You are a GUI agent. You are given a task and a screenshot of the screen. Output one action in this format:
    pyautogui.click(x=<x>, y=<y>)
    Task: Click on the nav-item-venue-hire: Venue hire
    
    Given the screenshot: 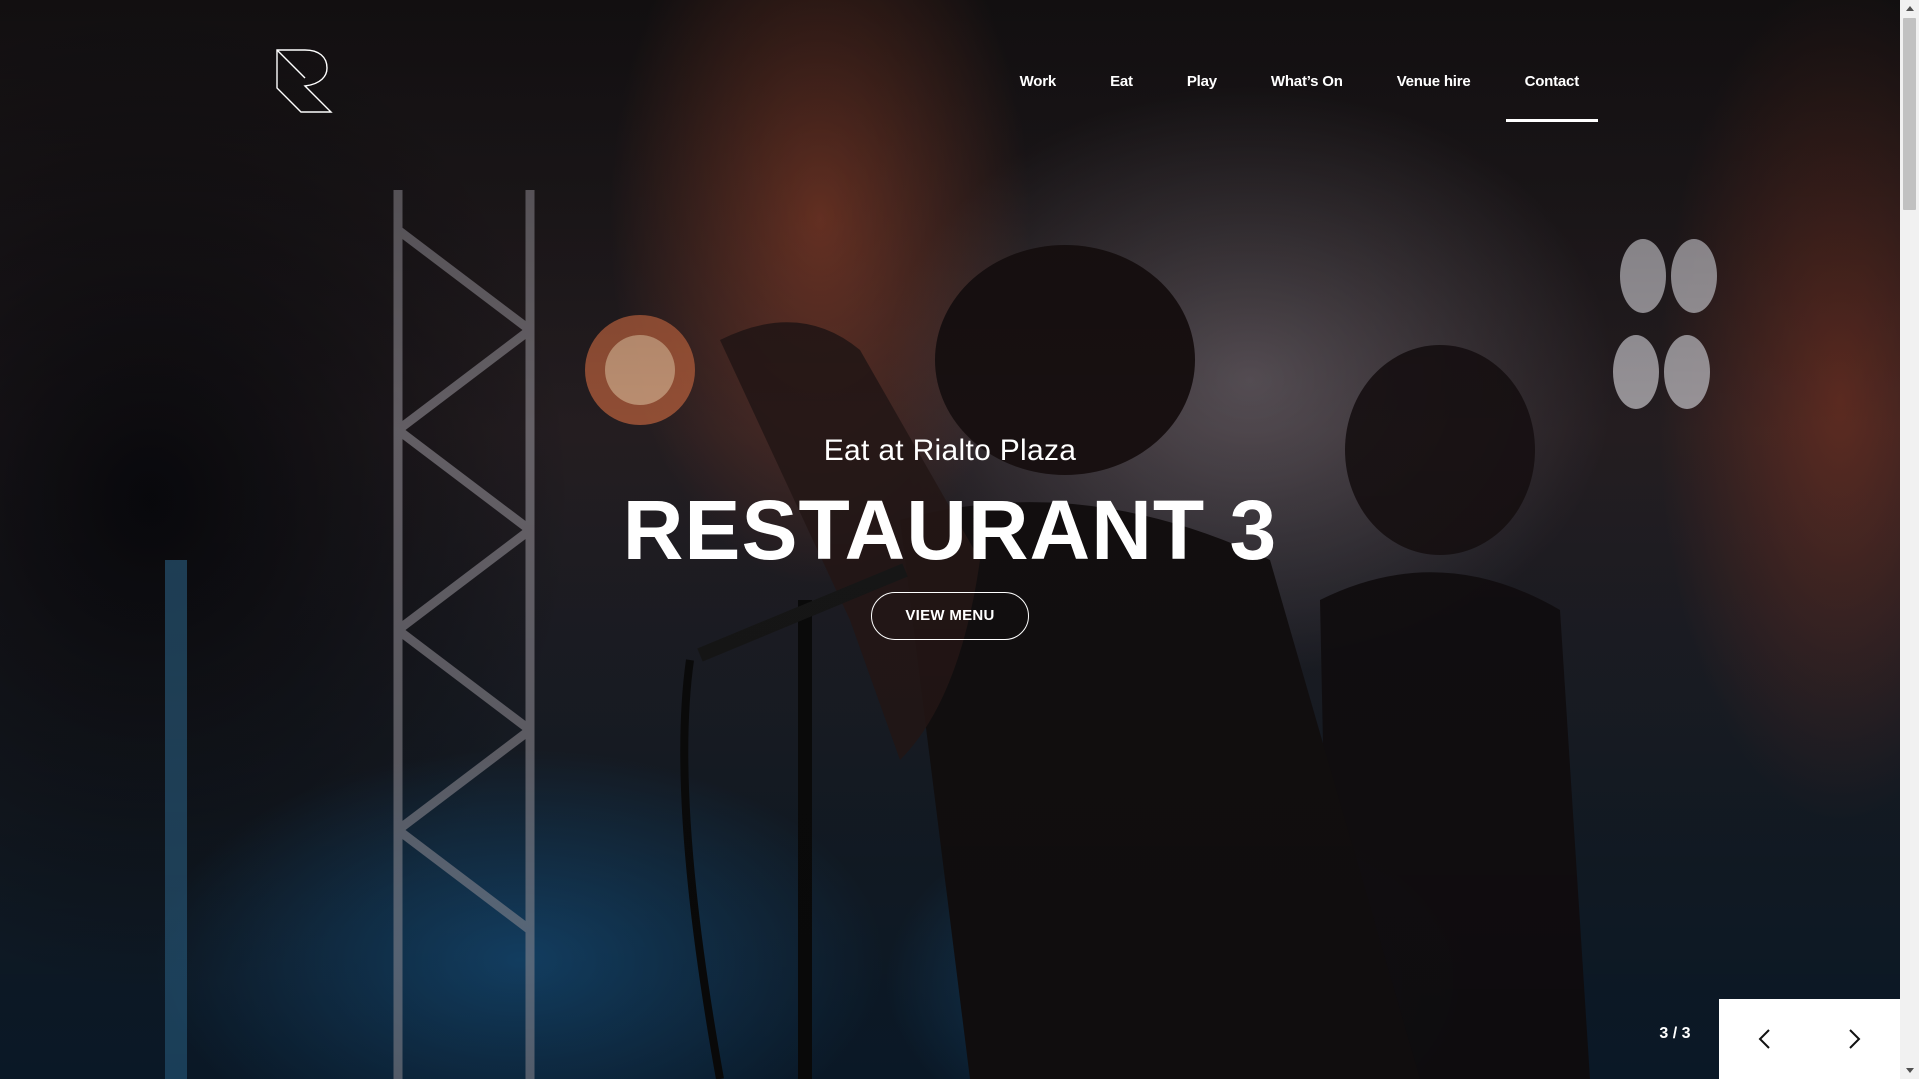 What is the action you would take?
    pyautogui.click(x=1434, y=81)
    